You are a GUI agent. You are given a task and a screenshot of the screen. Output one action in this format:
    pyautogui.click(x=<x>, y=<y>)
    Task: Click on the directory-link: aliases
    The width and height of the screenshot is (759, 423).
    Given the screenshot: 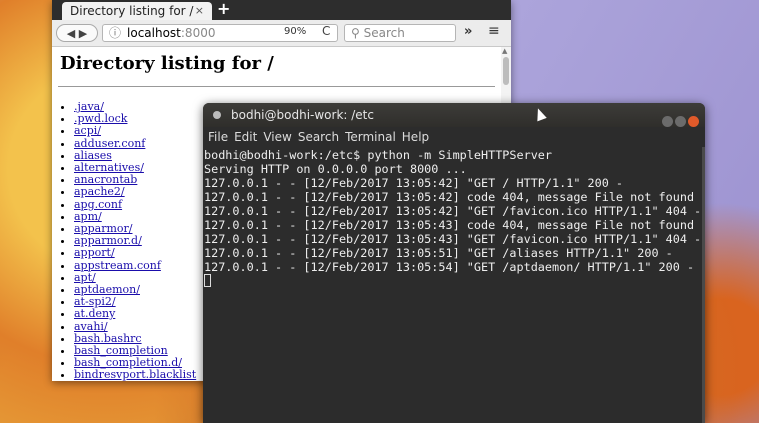 What is the action you would take?
    pyautogui.click(x=93, y=155)
    